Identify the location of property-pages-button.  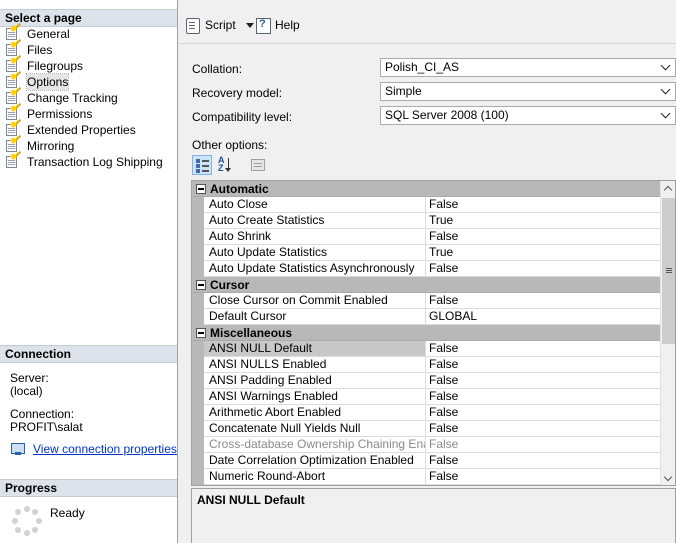
(258, 165).